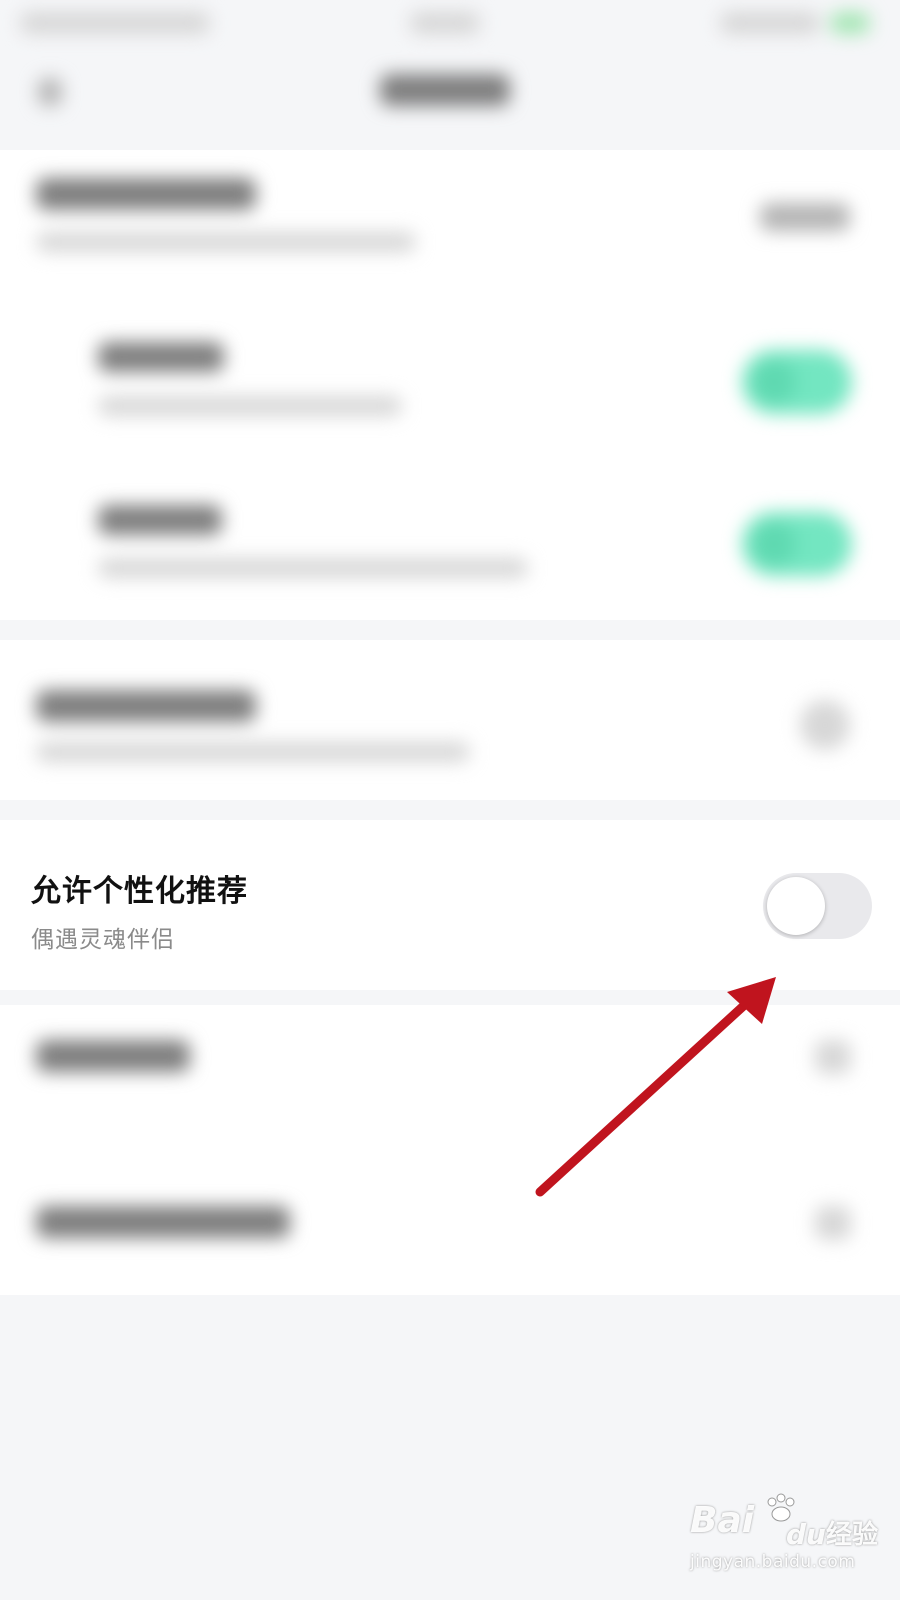 The height and width of the screenshot is (1600, 900). Describe the element at coordinates (852, 1535) in the screenshot. I see `watermark-brand-cn: 经验` at that location.